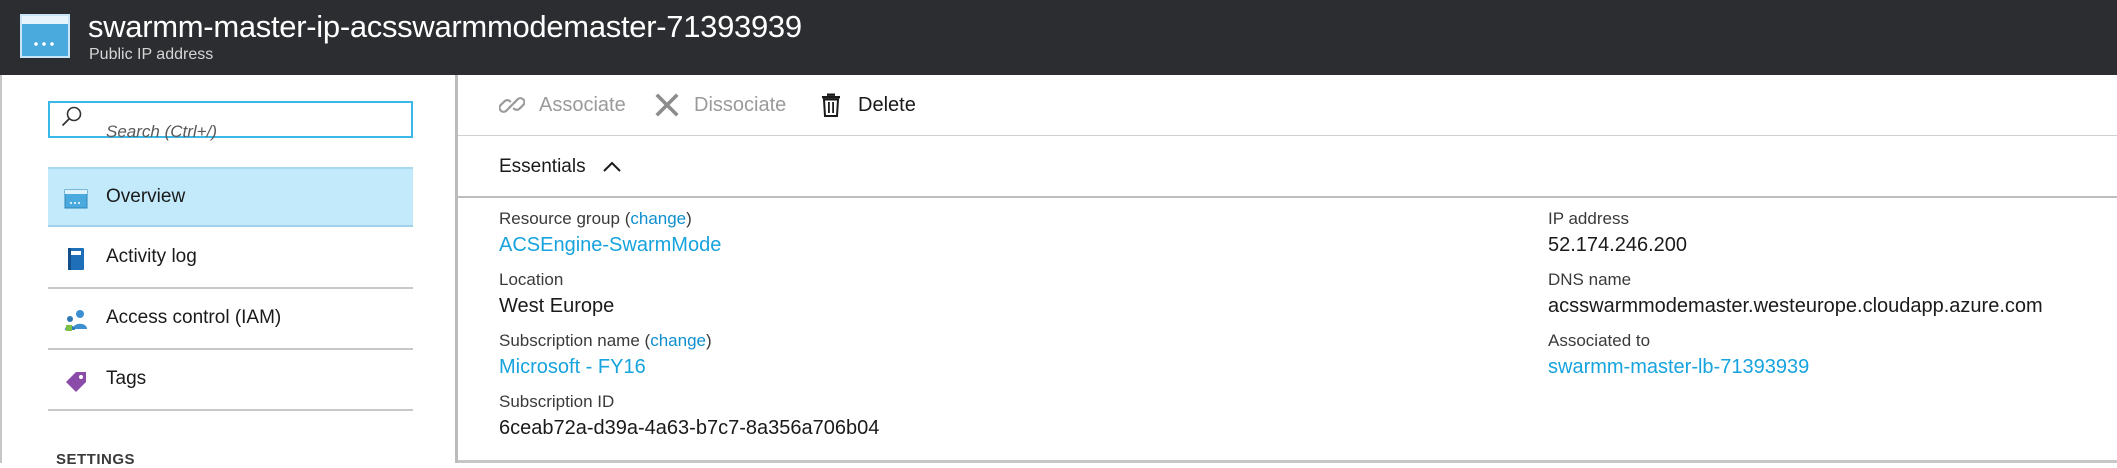  What do you see at coordinates (1287, 167) in the screenshot?
I see `essentials-toggle: Essentials` at bounding box center [1287, 167].